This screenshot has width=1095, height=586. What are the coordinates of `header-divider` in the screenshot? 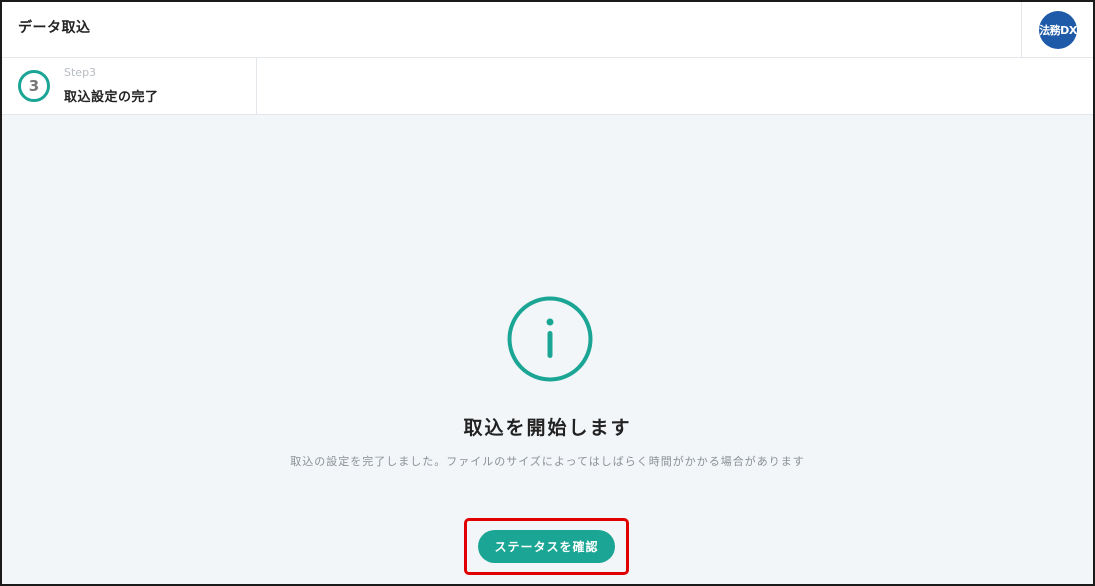 It's located at (1021, 30).